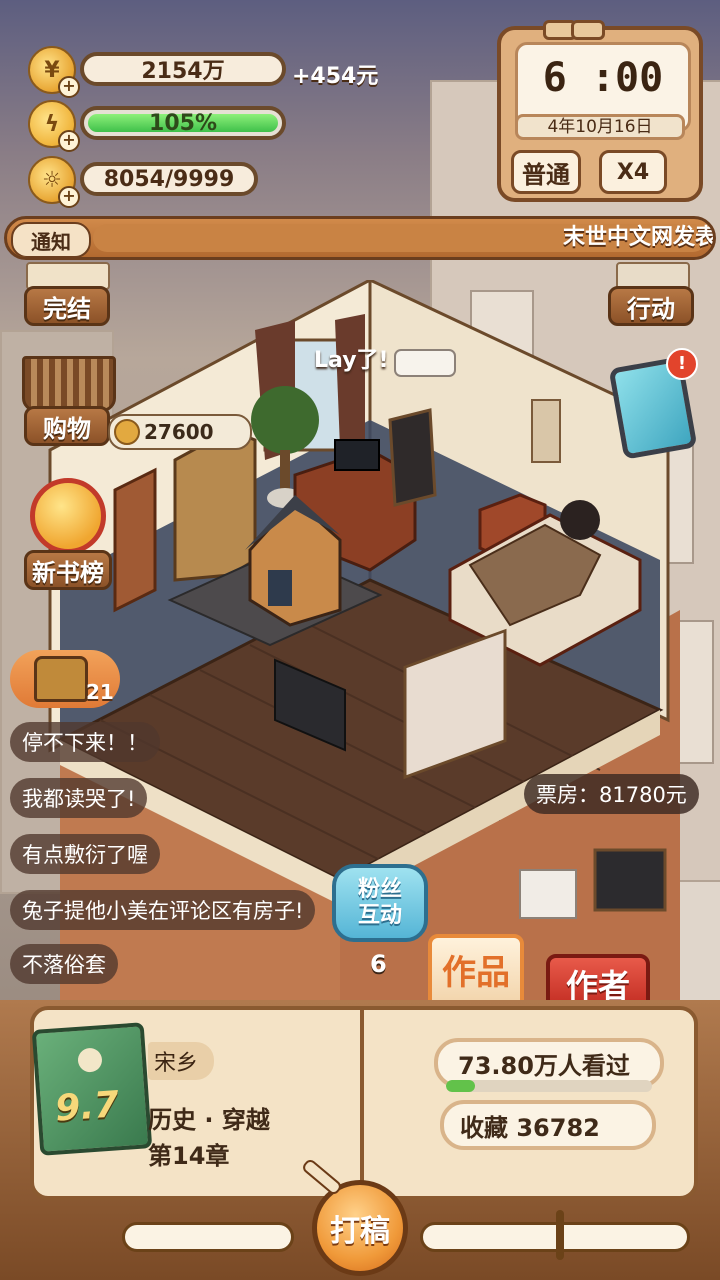 The image size is (720, 1280). I want to click on coin-icon: ¥ +, so click(54, 72).